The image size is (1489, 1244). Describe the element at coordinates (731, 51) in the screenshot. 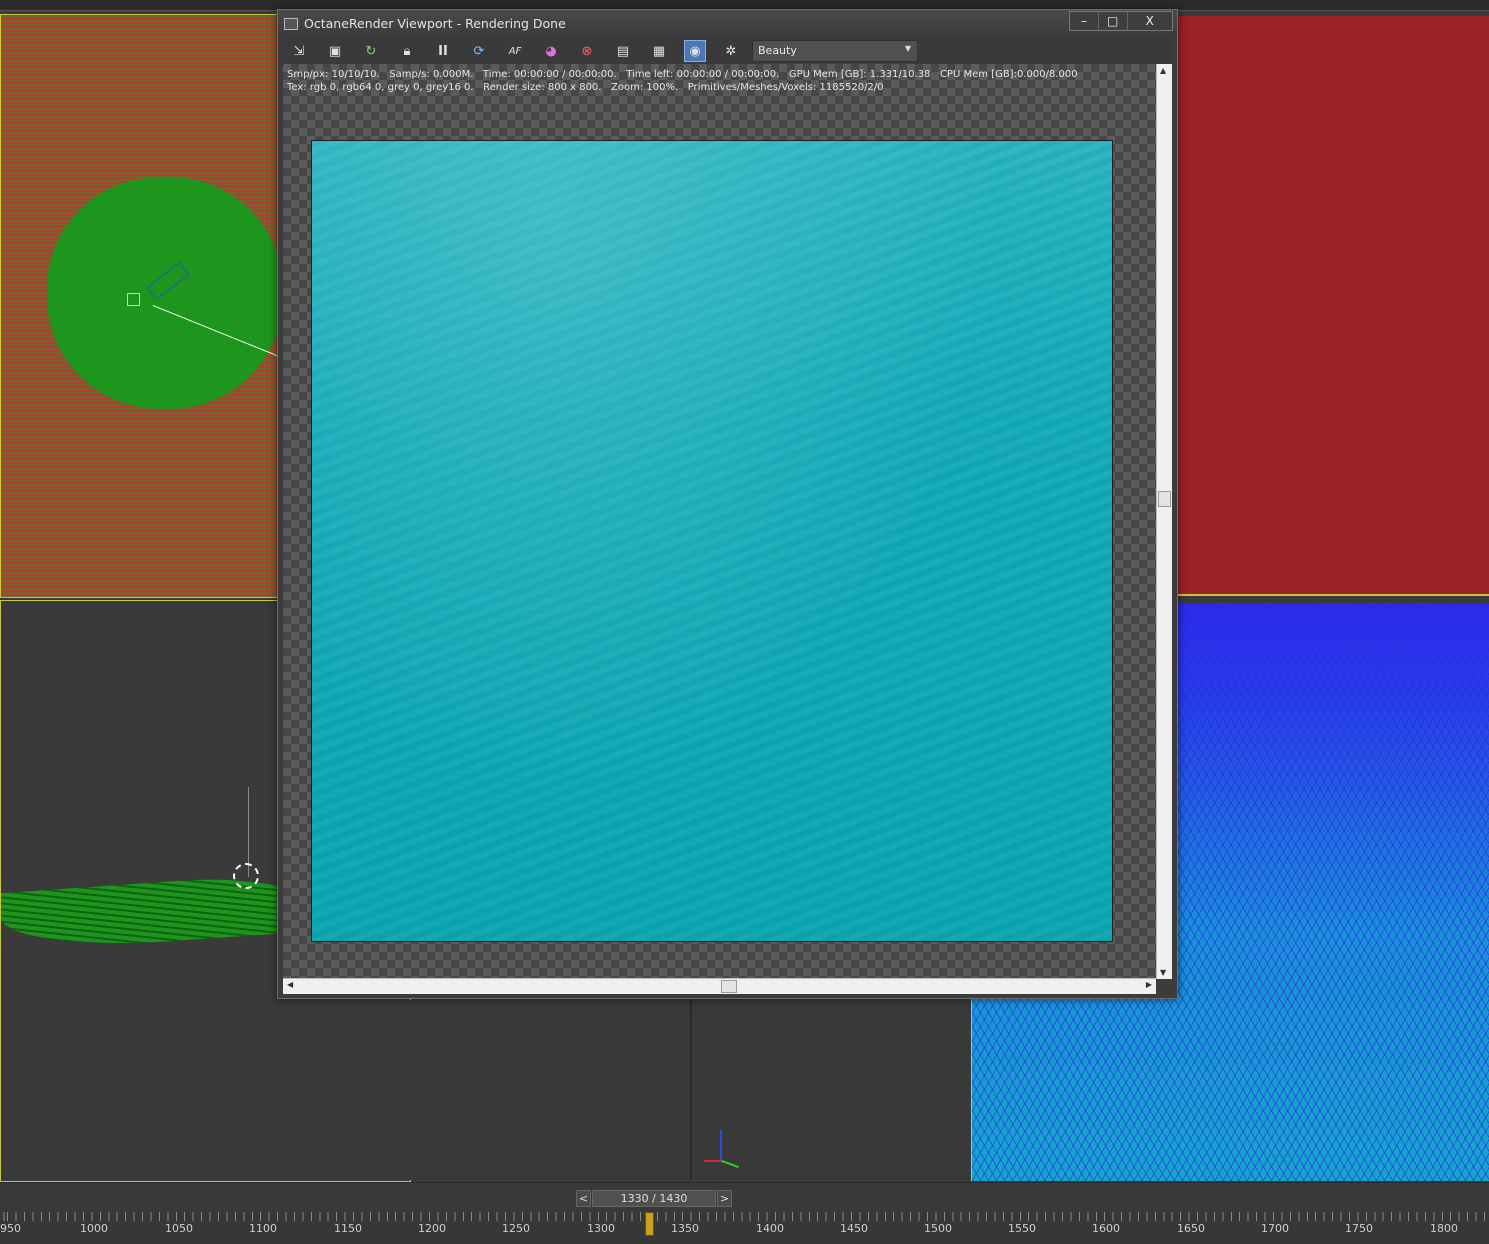

I see `settings-icon: ✲` at that location.